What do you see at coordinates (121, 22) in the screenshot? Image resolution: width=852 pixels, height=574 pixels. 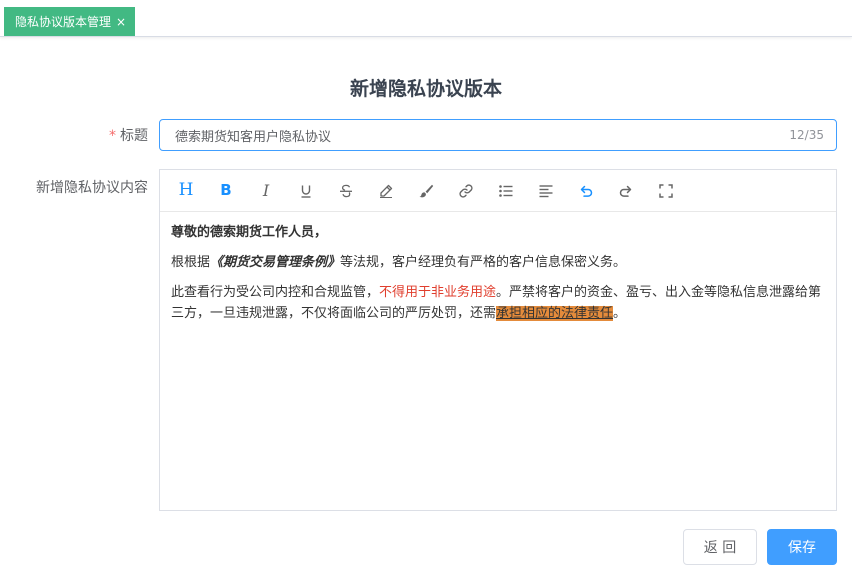 I see `close-icon: ×` at bounding box center [121, 22].